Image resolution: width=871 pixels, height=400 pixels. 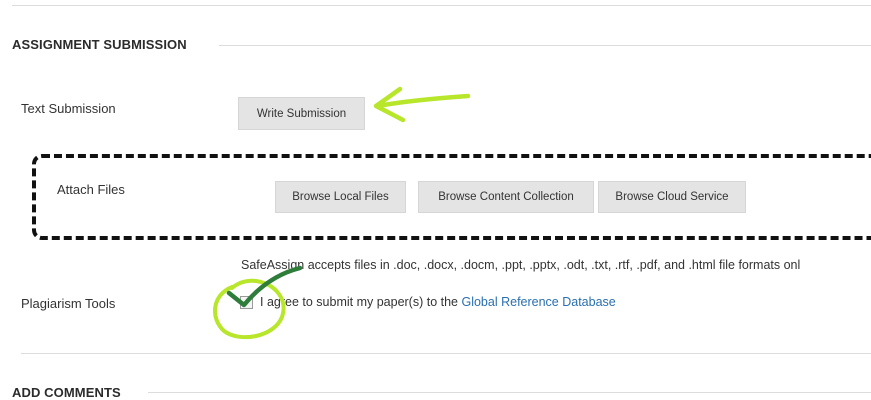 I want to click on assignment-submission-heading: ASSIGNMENT SUBMISSION, so click(x=99, y=44).